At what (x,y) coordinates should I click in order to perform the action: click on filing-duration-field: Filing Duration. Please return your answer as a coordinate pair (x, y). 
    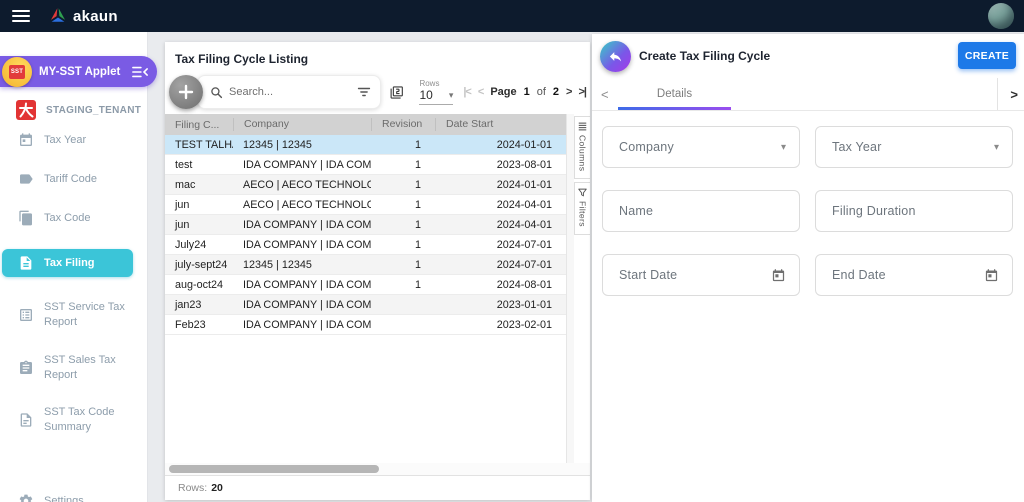
    Looking at the image, I should click on (914, 211).